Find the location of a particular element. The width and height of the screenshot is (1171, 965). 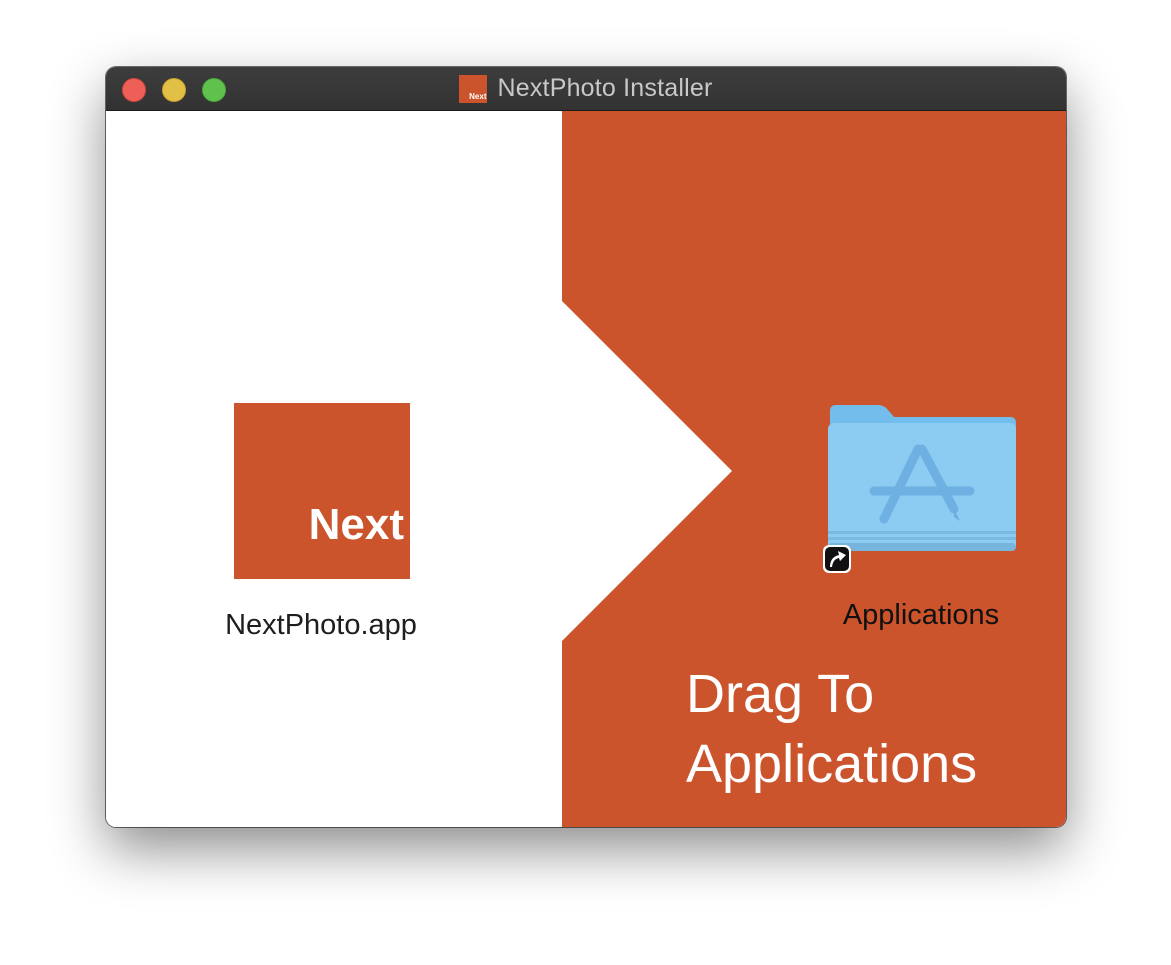

drag-instruction-line-2: Applications is located at coordinates (832, 764).